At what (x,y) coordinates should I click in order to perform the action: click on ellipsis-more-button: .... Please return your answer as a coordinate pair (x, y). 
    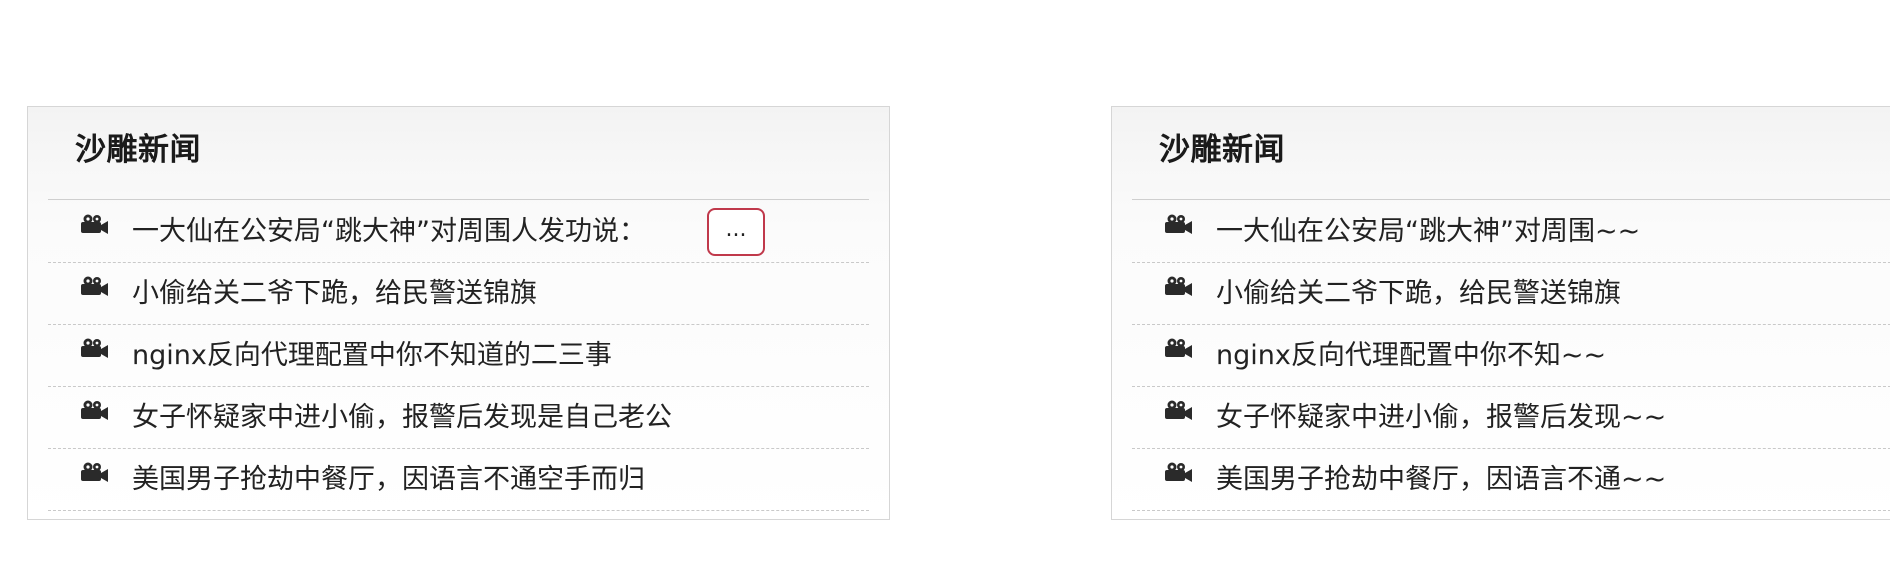
    Looking at the image, I should click on (736, 232).